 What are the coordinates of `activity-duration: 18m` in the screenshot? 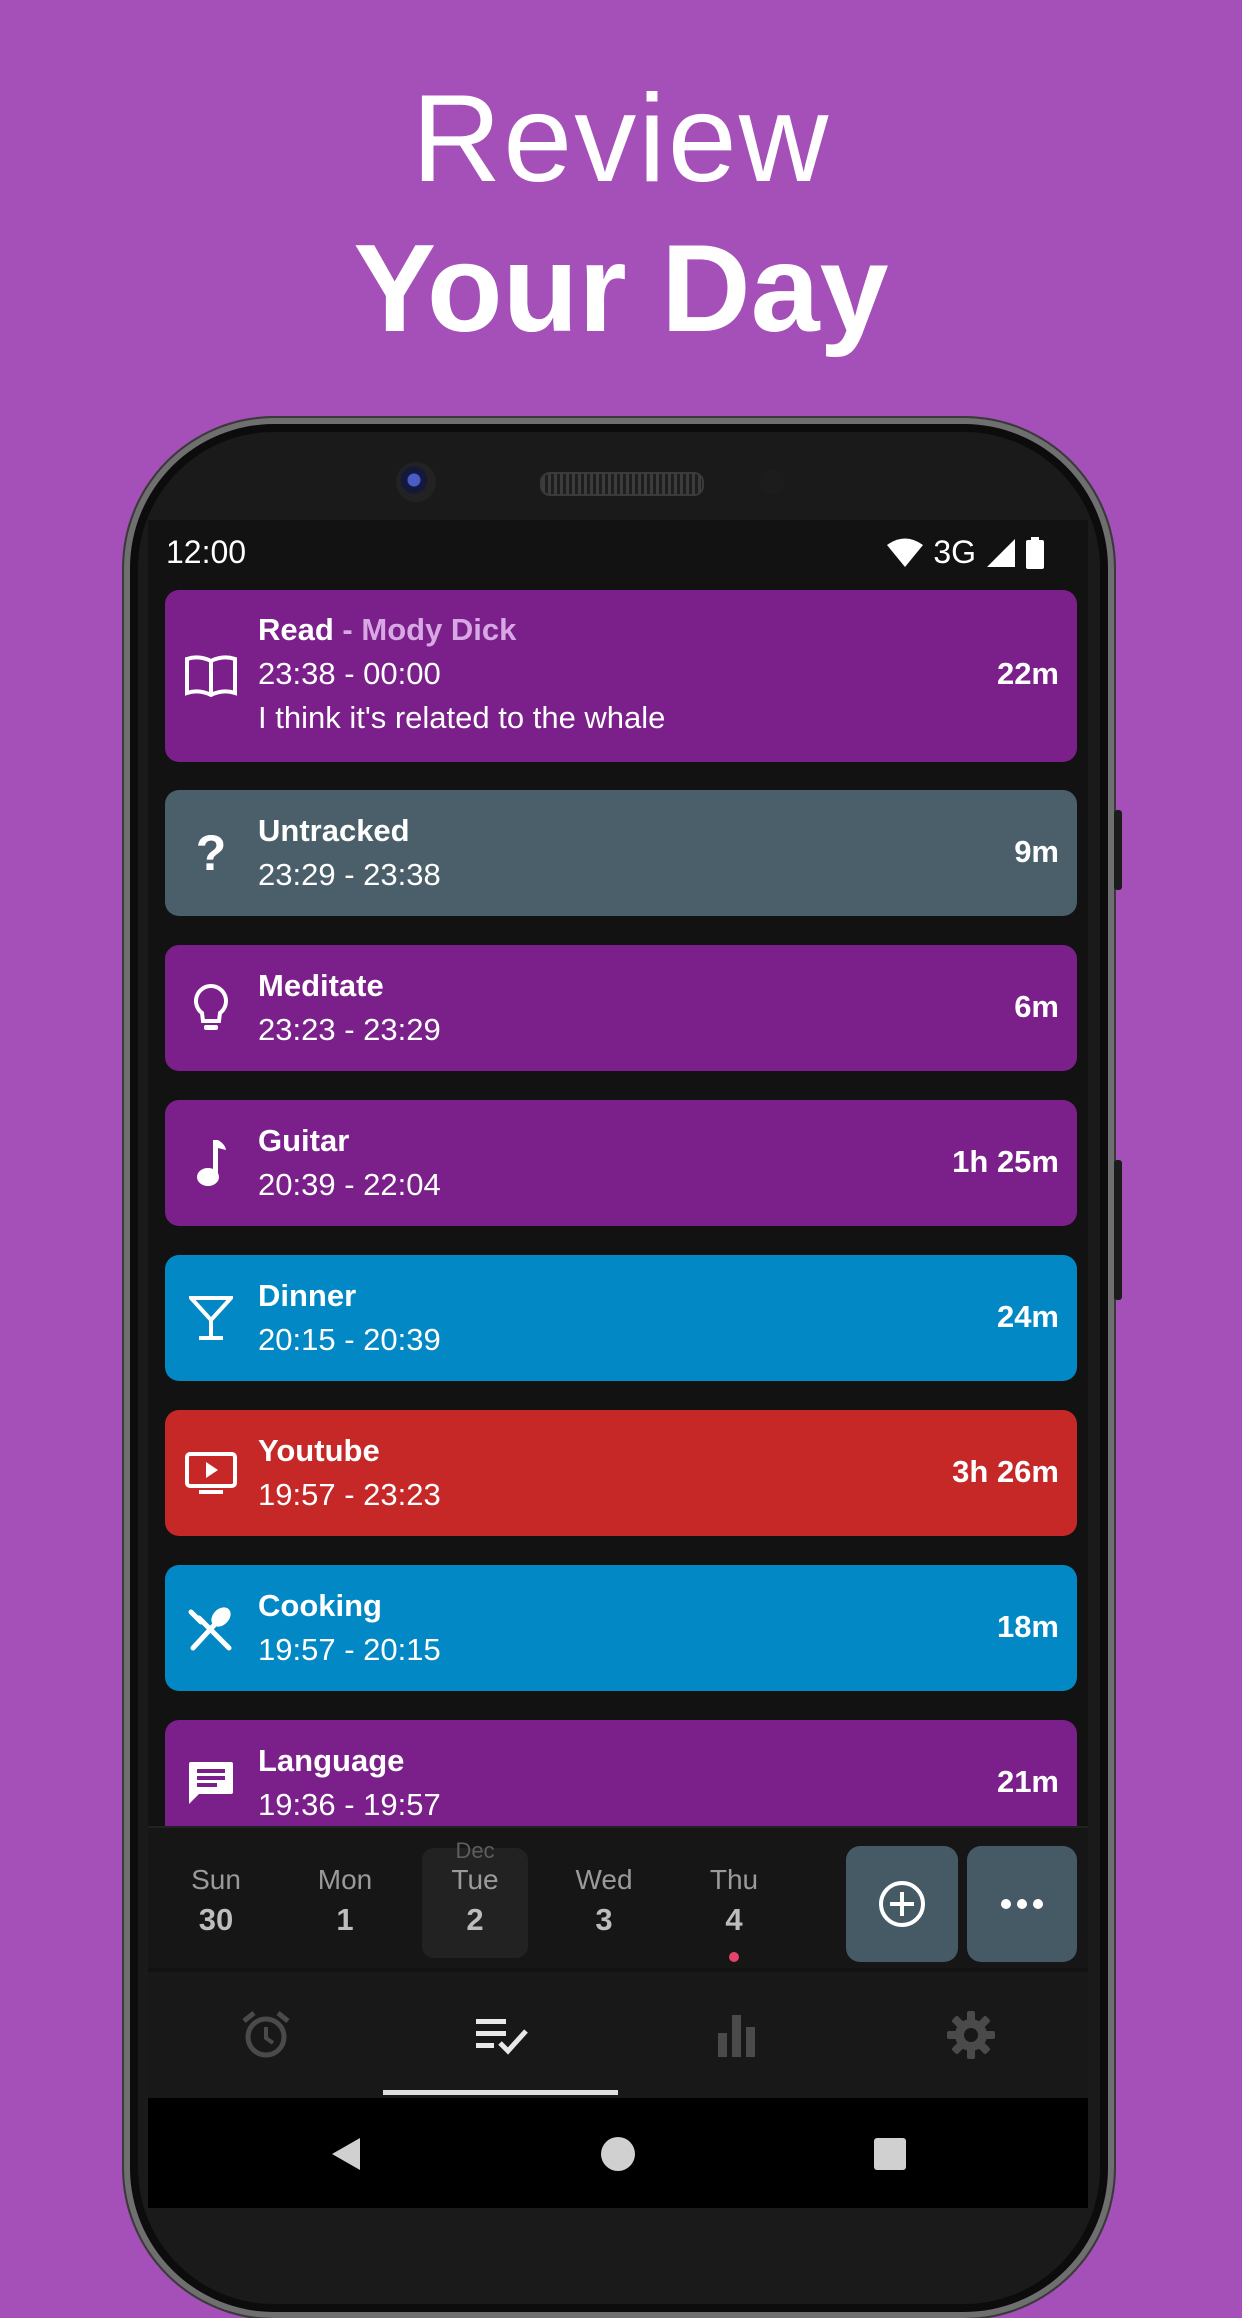 It's located at (1027, 1626).